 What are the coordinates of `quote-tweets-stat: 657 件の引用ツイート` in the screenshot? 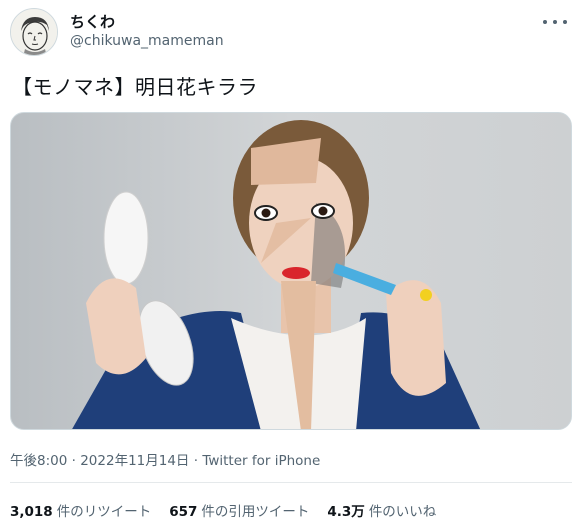 It's located at (239, 510).